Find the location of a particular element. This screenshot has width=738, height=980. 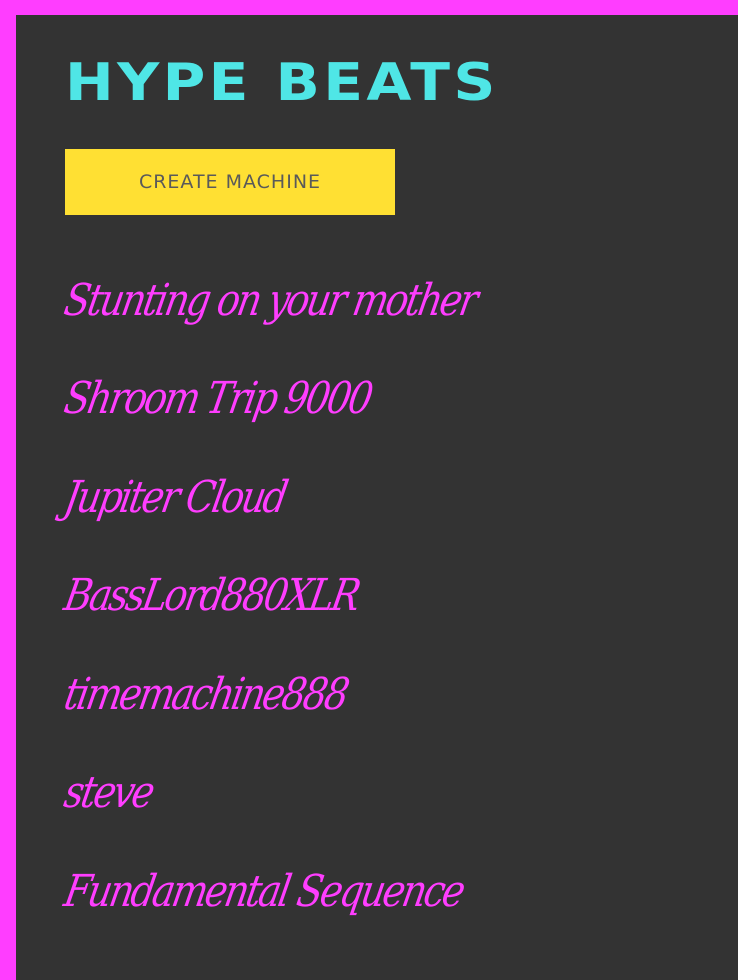

machine-name: BassLord880XLR is located at coordinates (211, 596).